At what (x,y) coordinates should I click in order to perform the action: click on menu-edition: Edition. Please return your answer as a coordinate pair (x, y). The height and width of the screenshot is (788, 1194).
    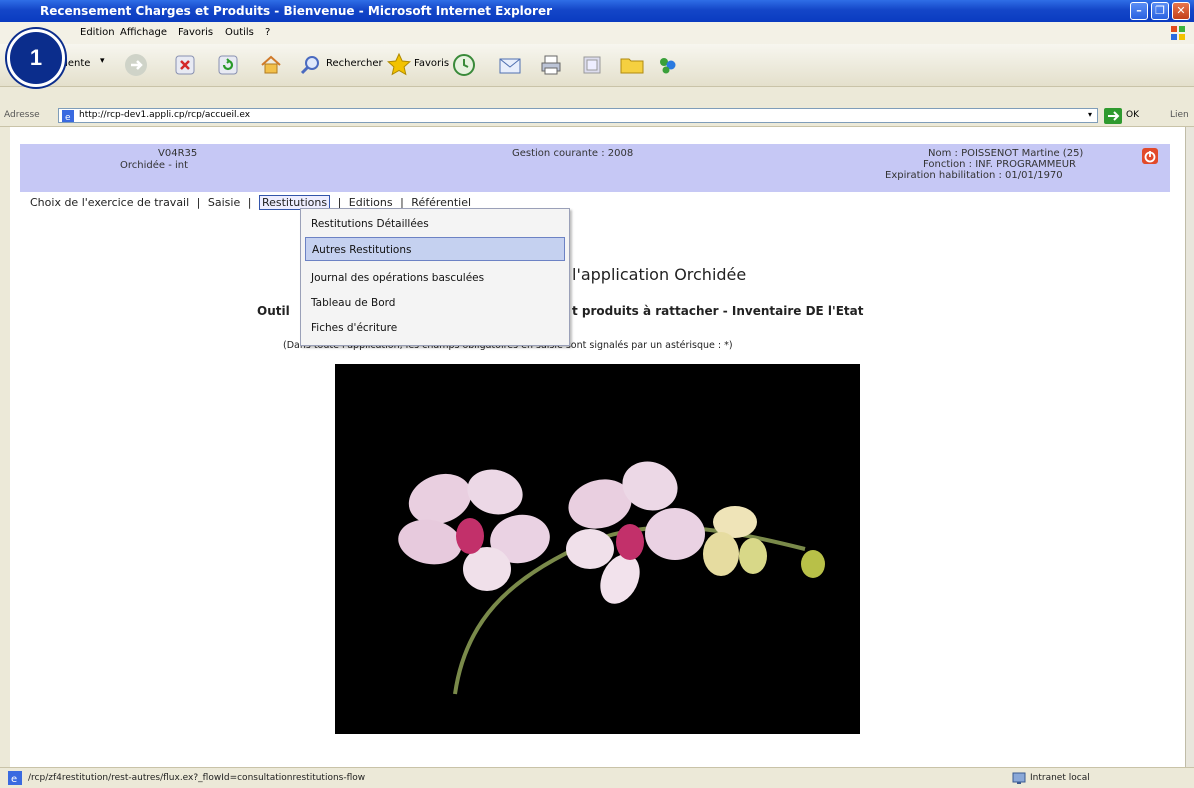
    Looking at the image, I should click on (97, 32).